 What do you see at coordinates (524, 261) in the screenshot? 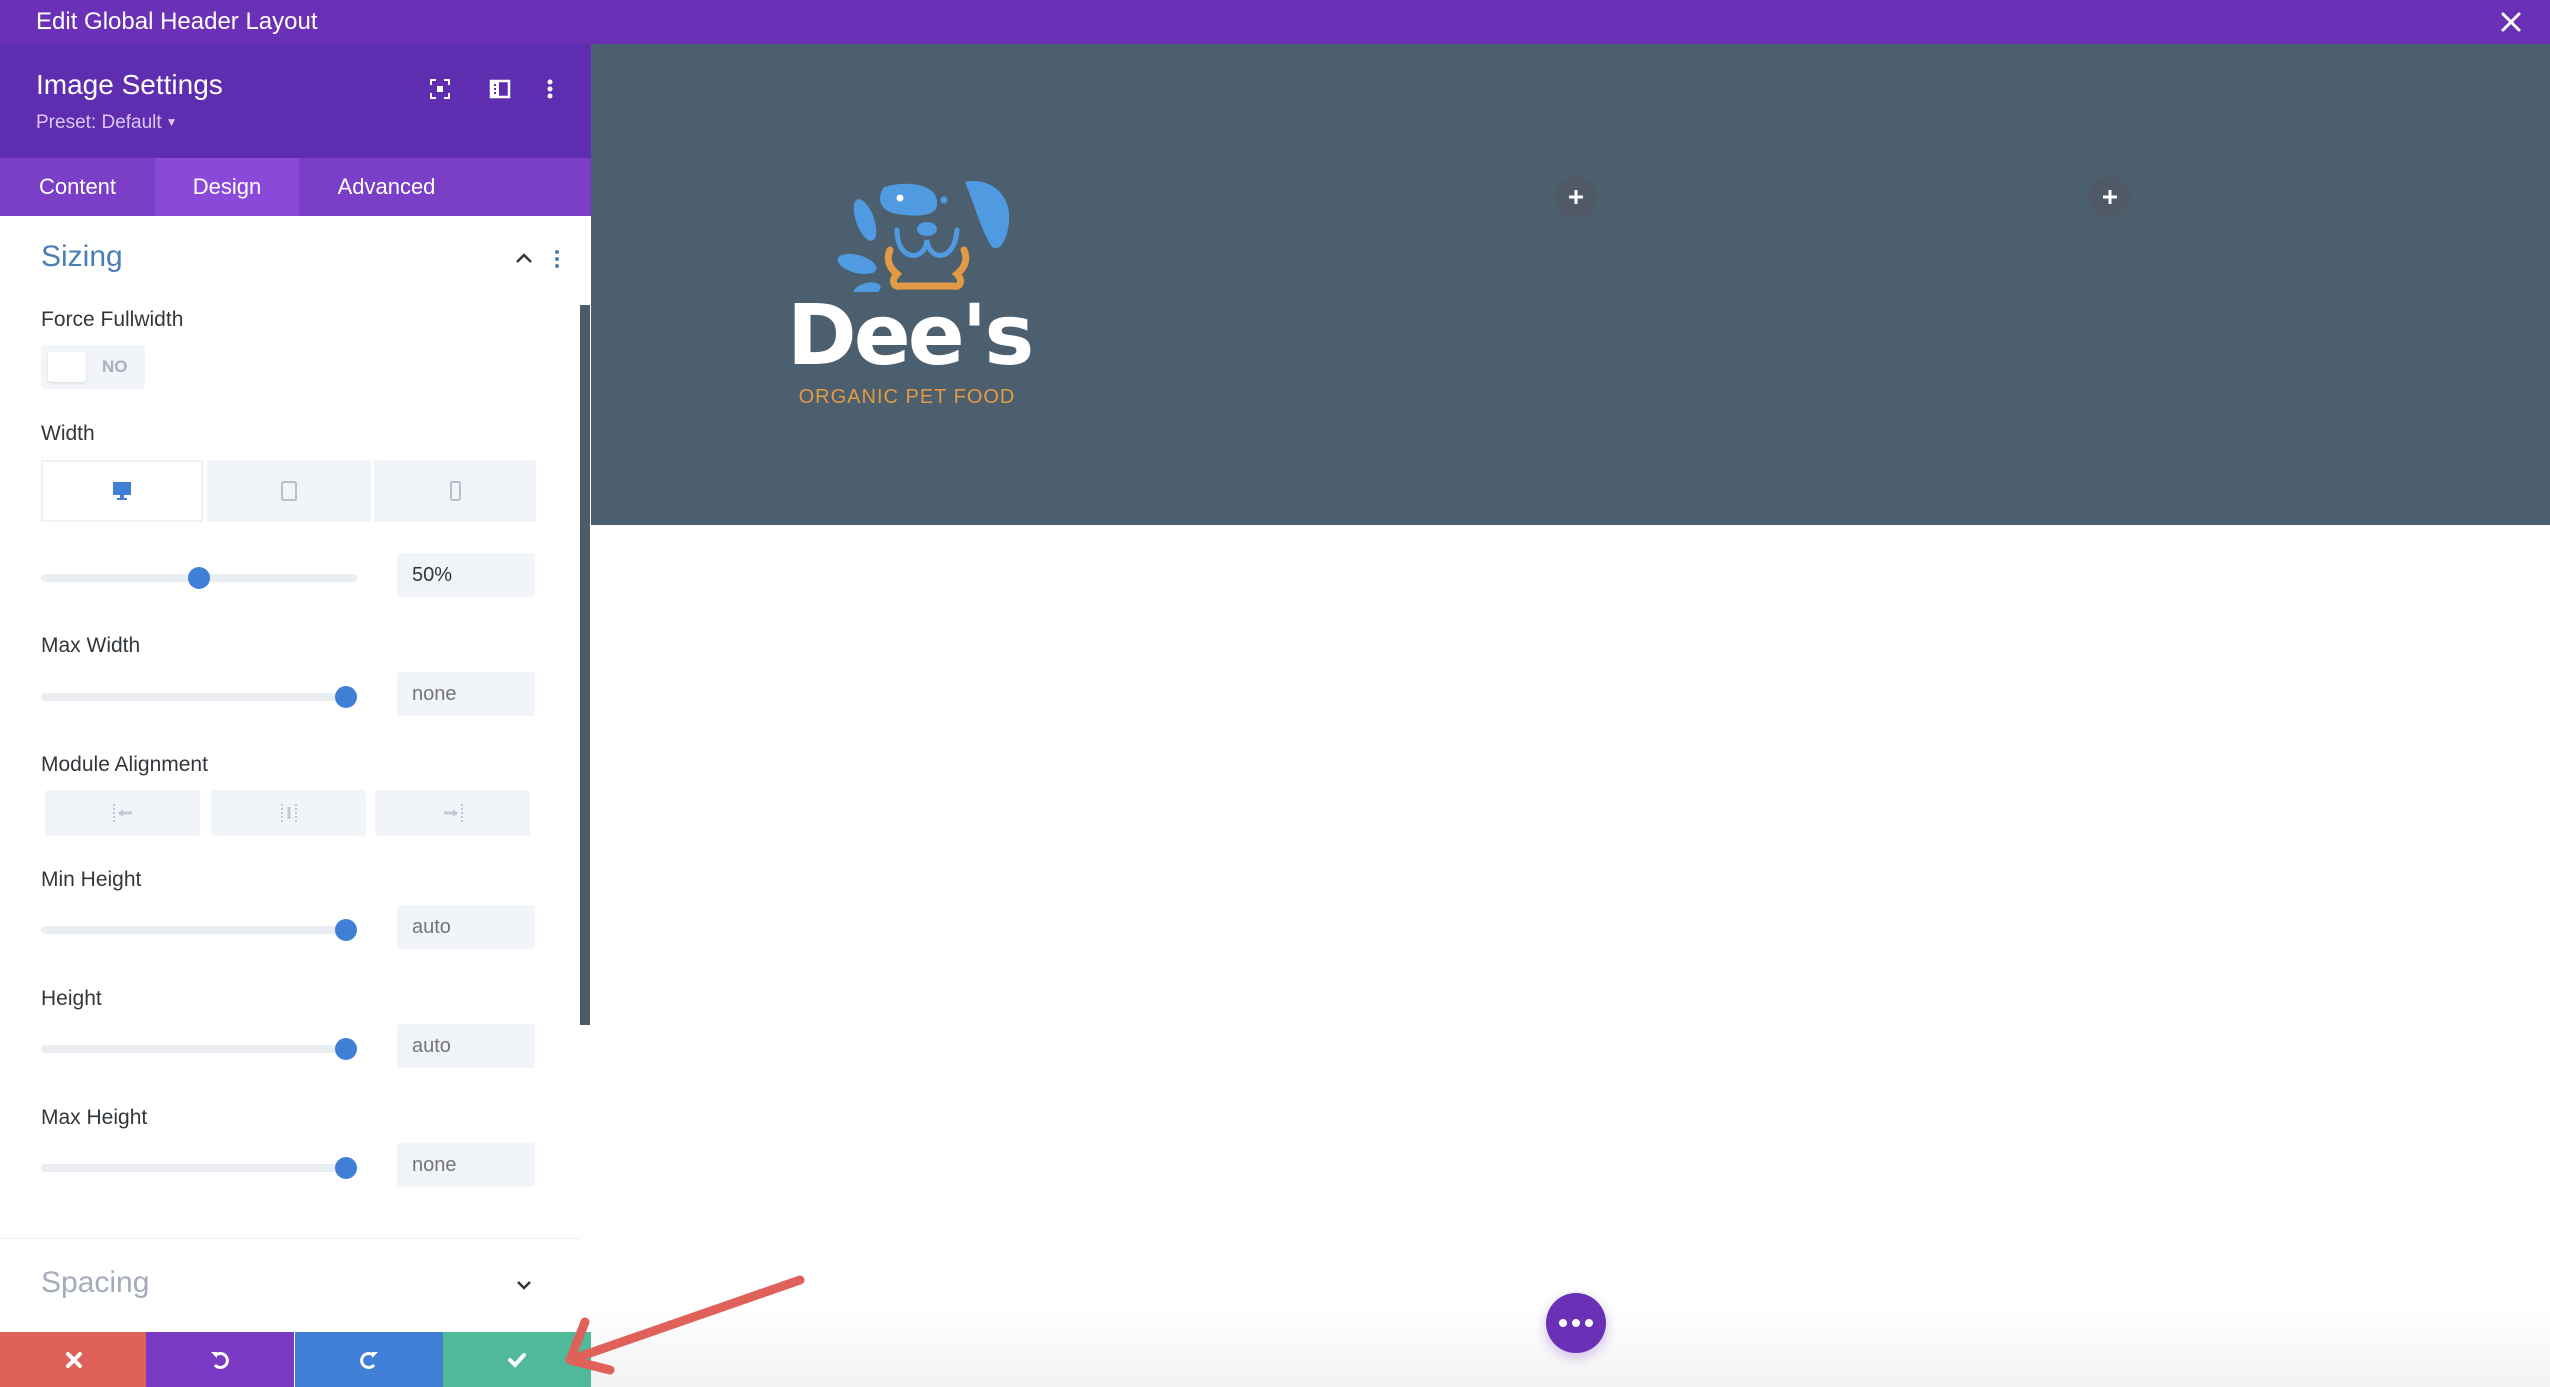
I see `chevron-up-icon` at bounding box center [524, 261].